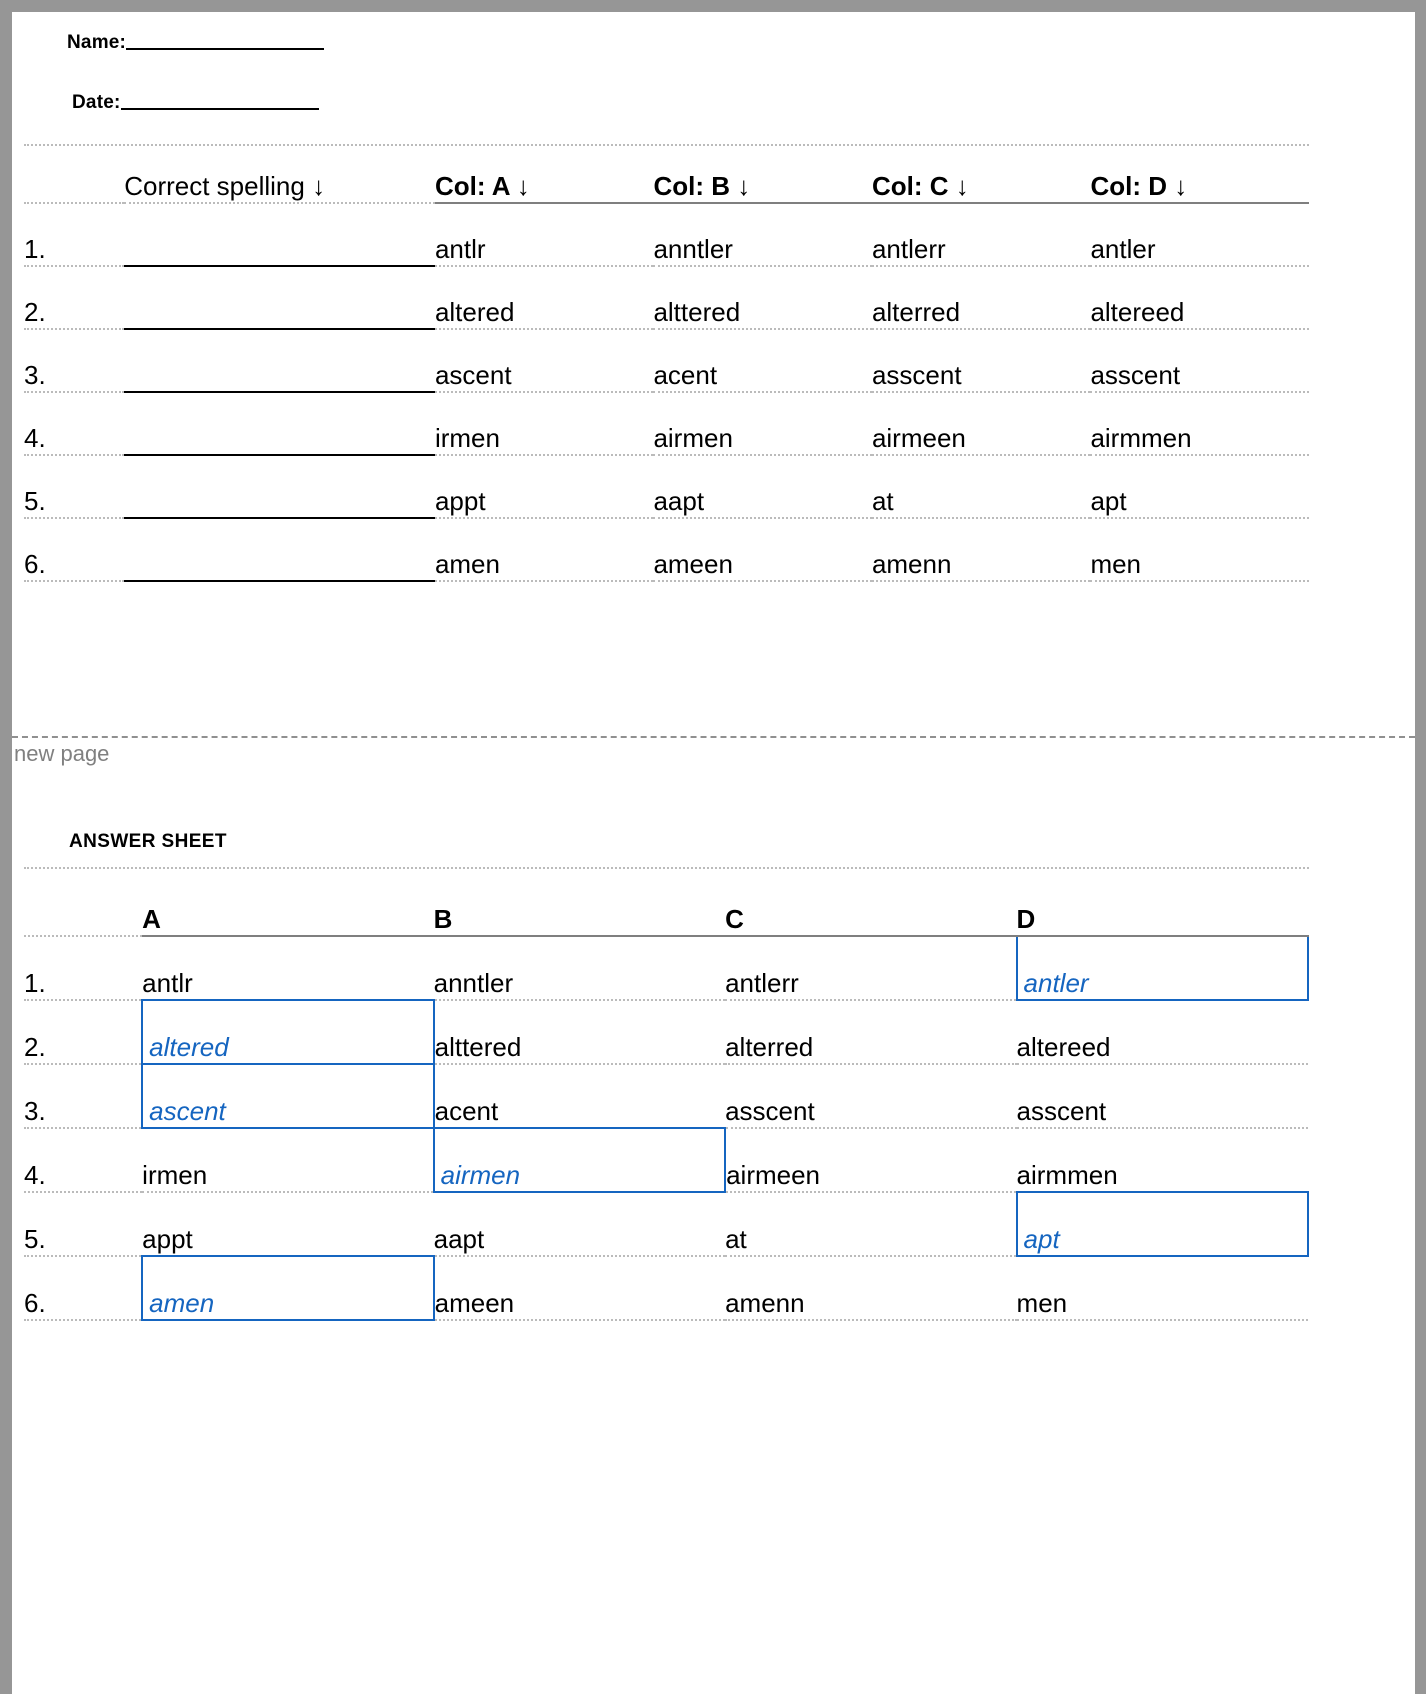 Image resolution: width=1426 pixels, height=1694 pixels. I want to click on name-write-in-line, so click(225, 49).